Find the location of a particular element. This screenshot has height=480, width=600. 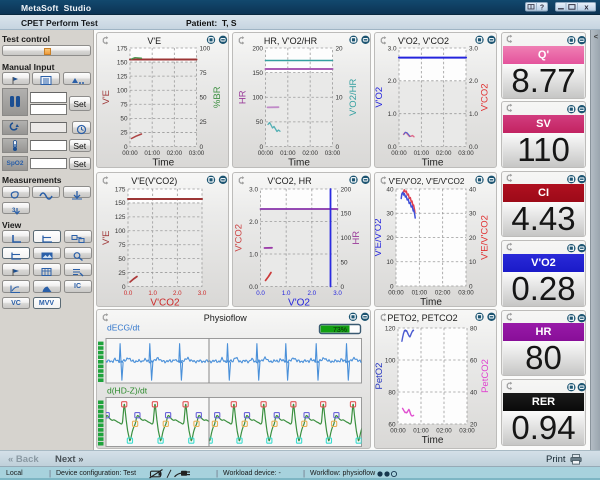

svg-text: PETO2, PETCO2 is located at coordinates (422, 318).